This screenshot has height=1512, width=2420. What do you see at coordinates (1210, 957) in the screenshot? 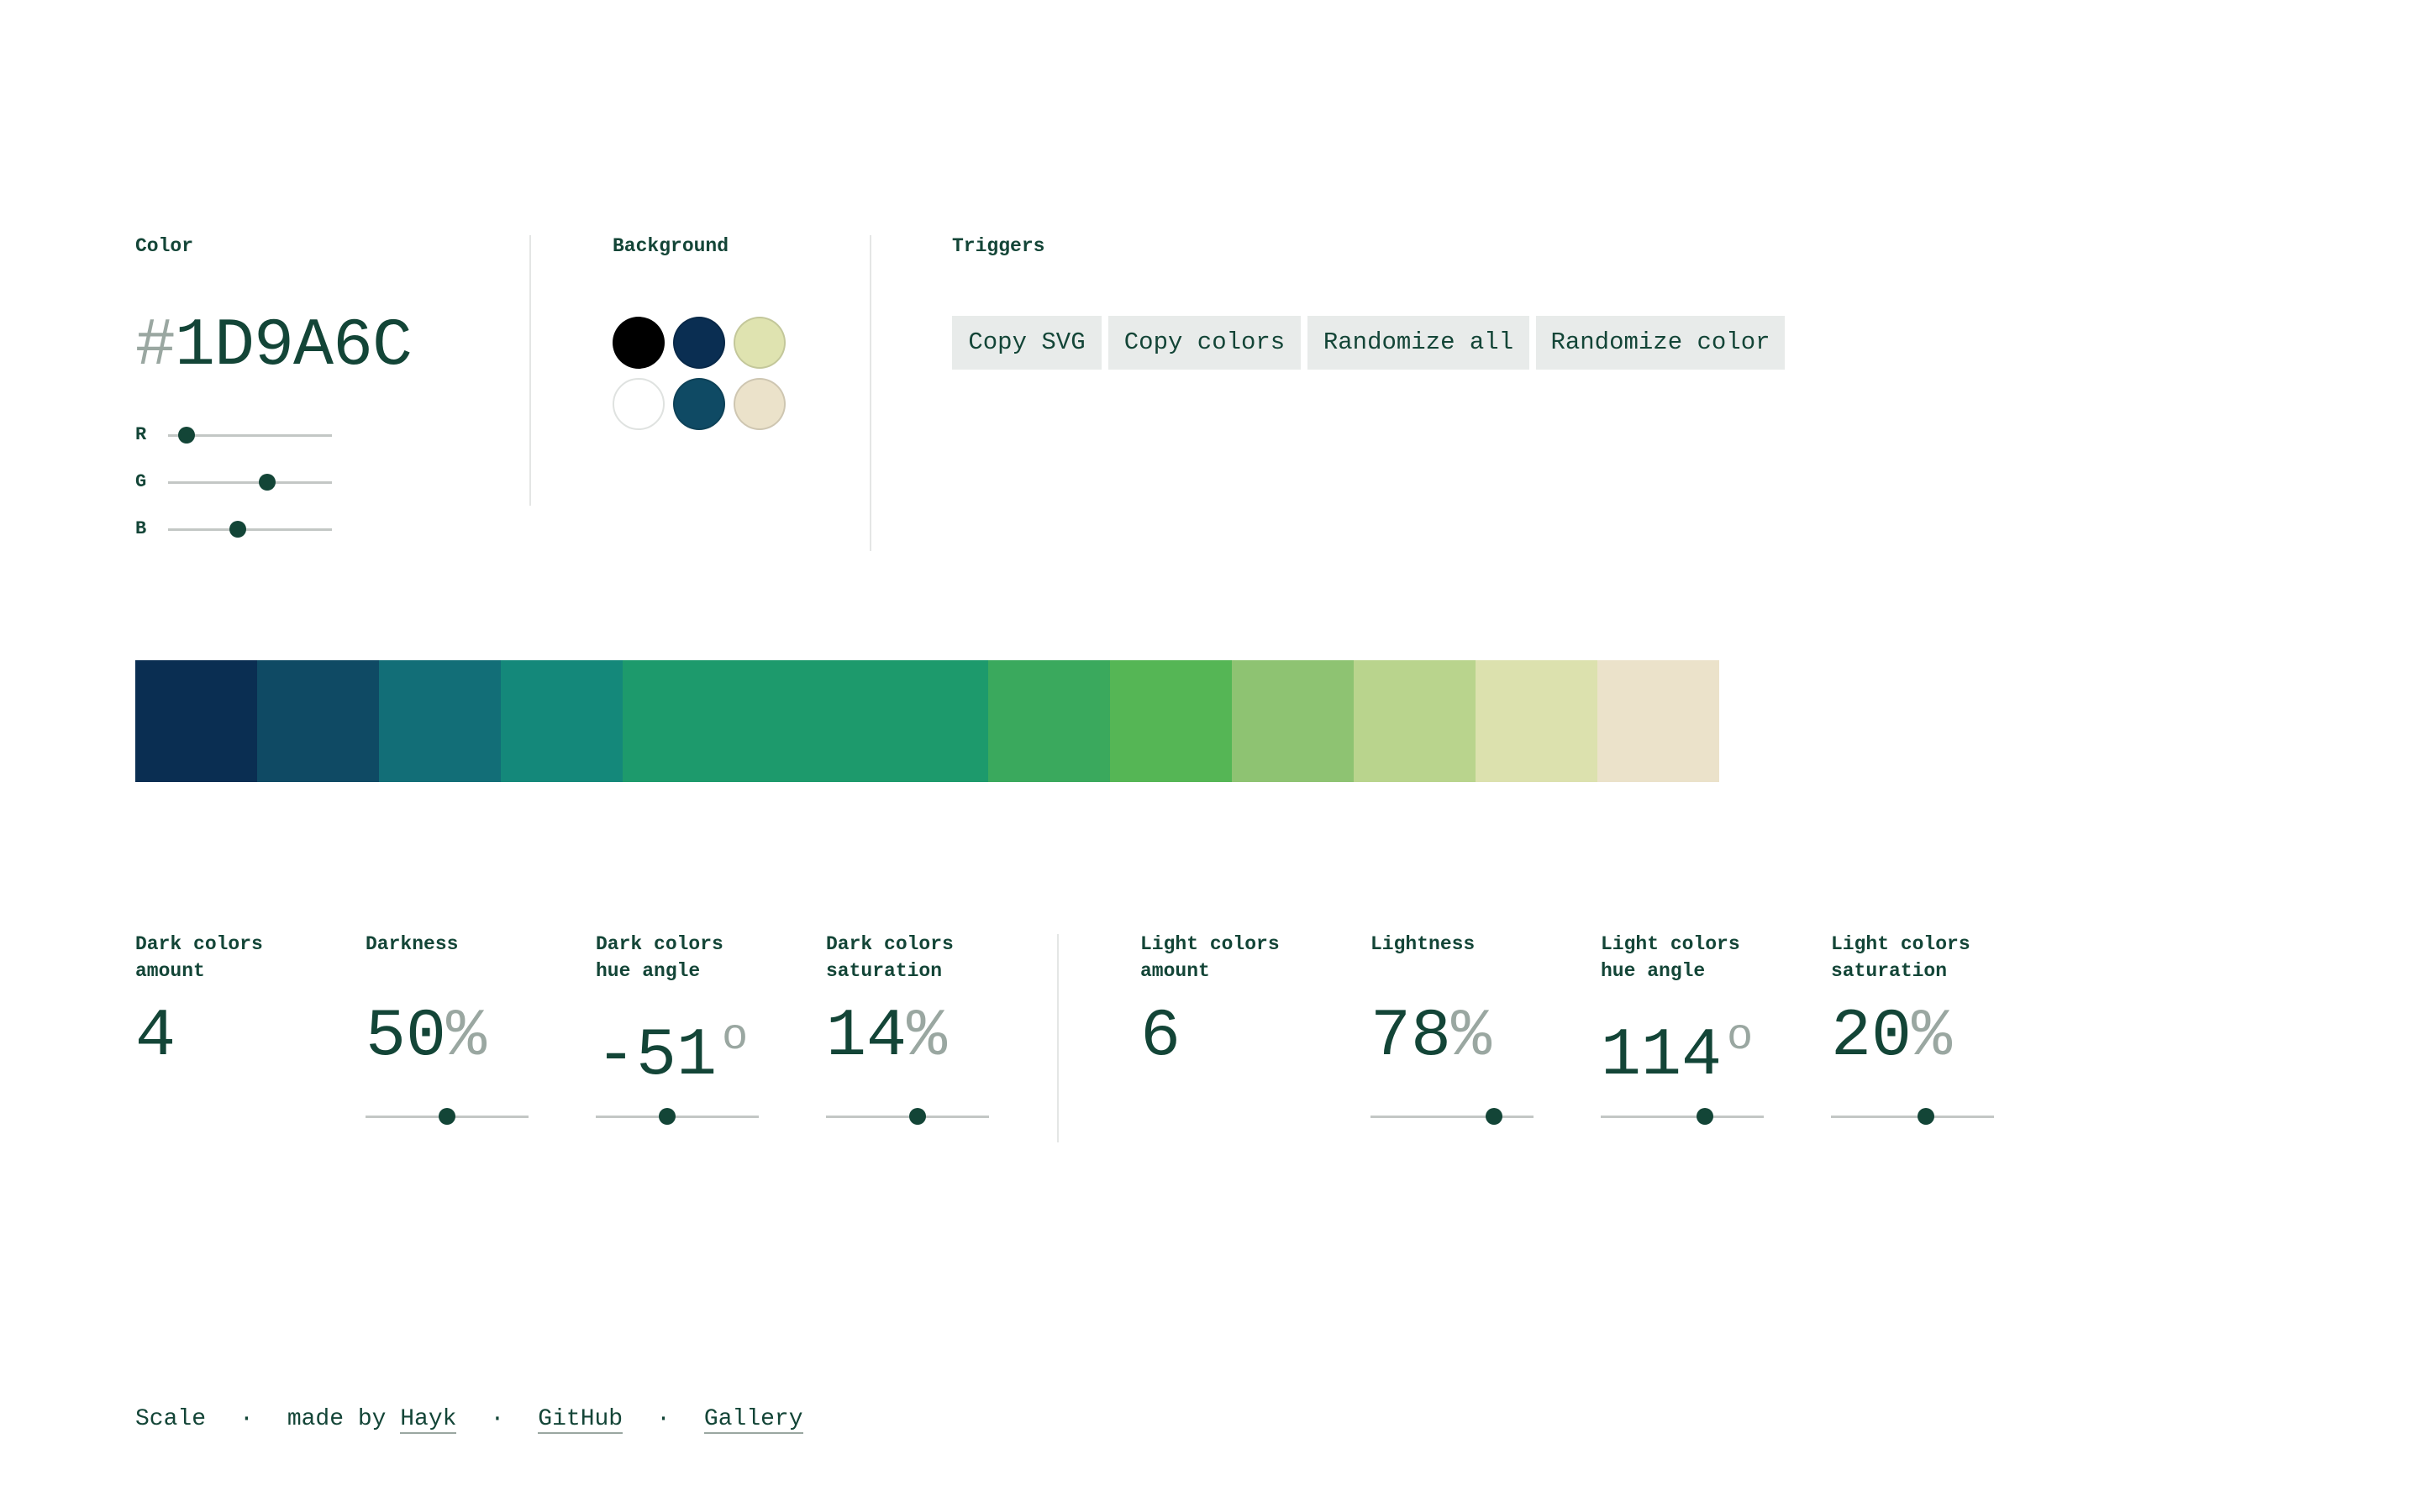
I see `light-amount-label: Light colors amount` at bounding box center [1210, 957].